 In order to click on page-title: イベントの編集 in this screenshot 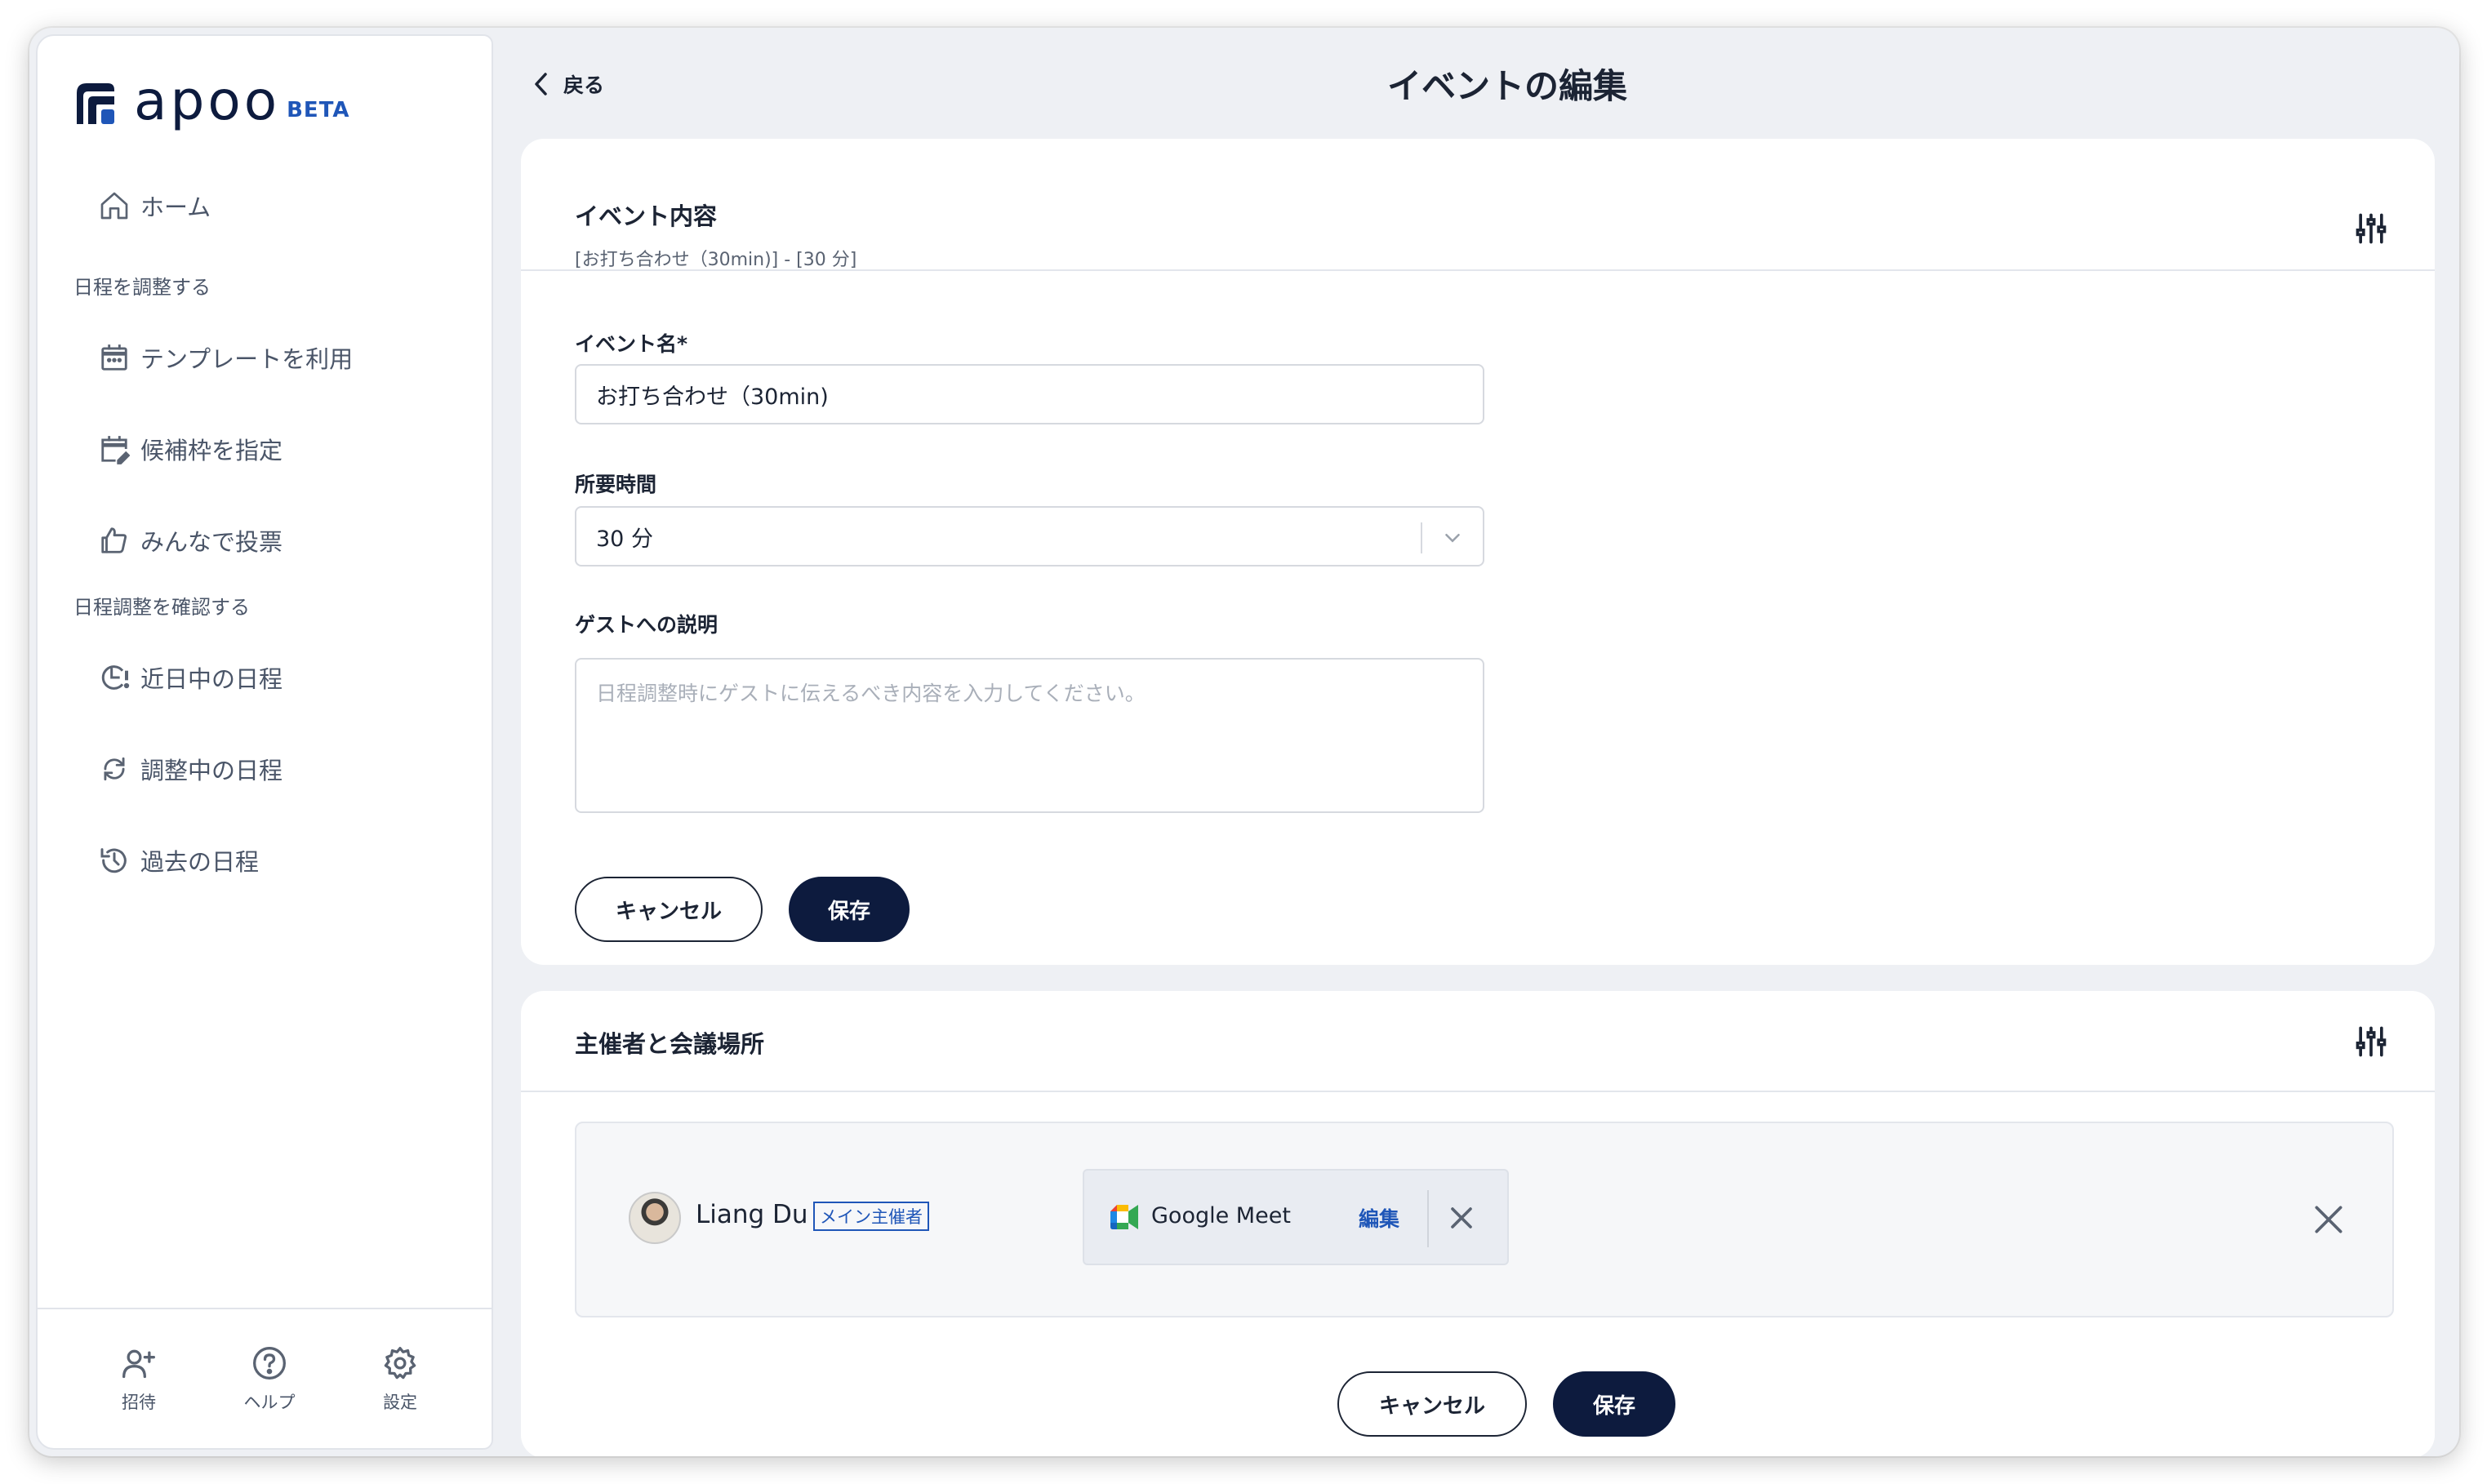, I will do `click(1506, 86)`.